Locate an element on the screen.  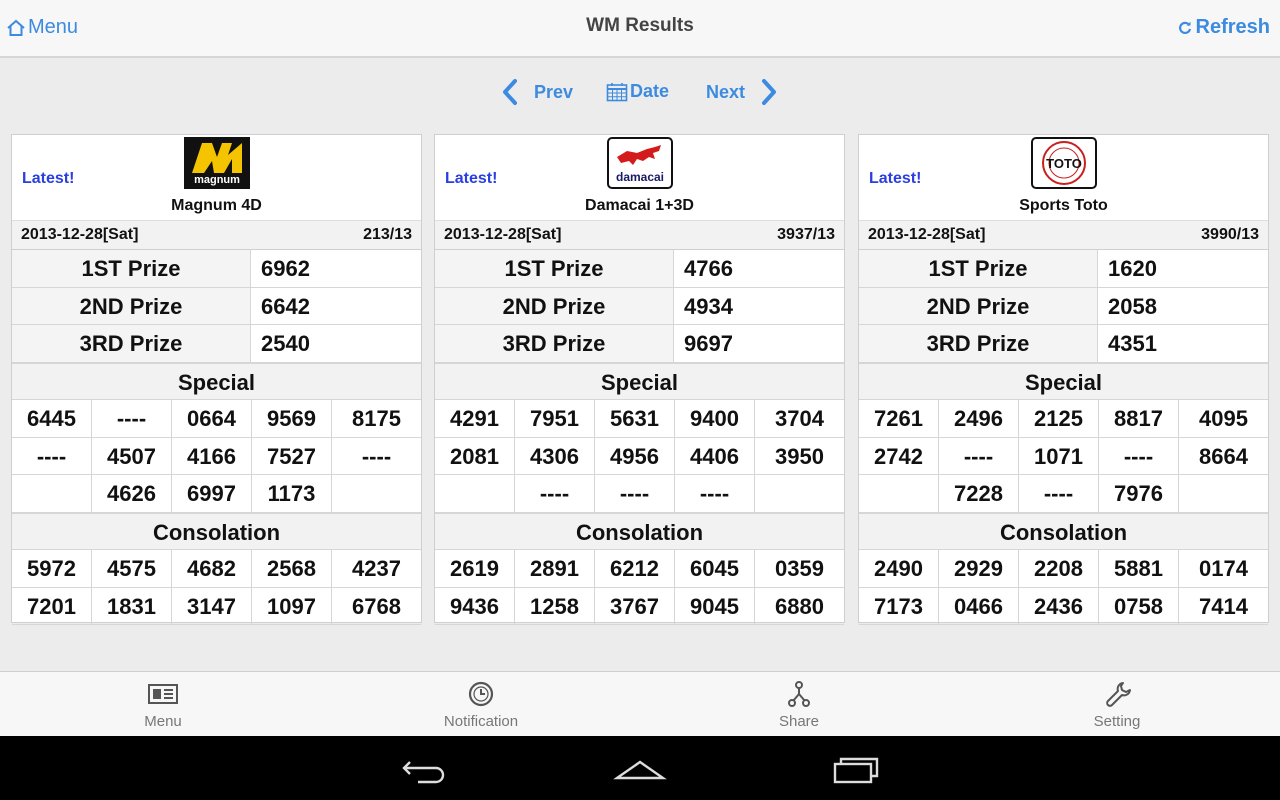
number-cell: 7228 is located at coordinates (979, 493).